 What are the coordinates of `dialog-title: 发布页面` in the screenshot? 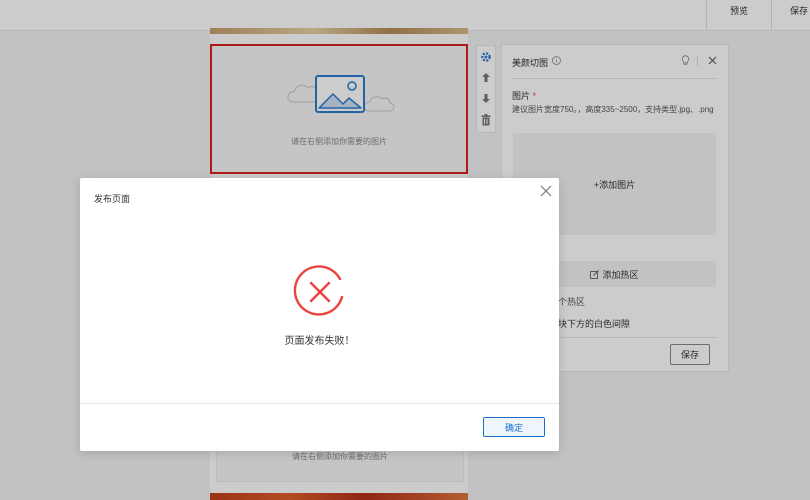 It's located at (112, 199).